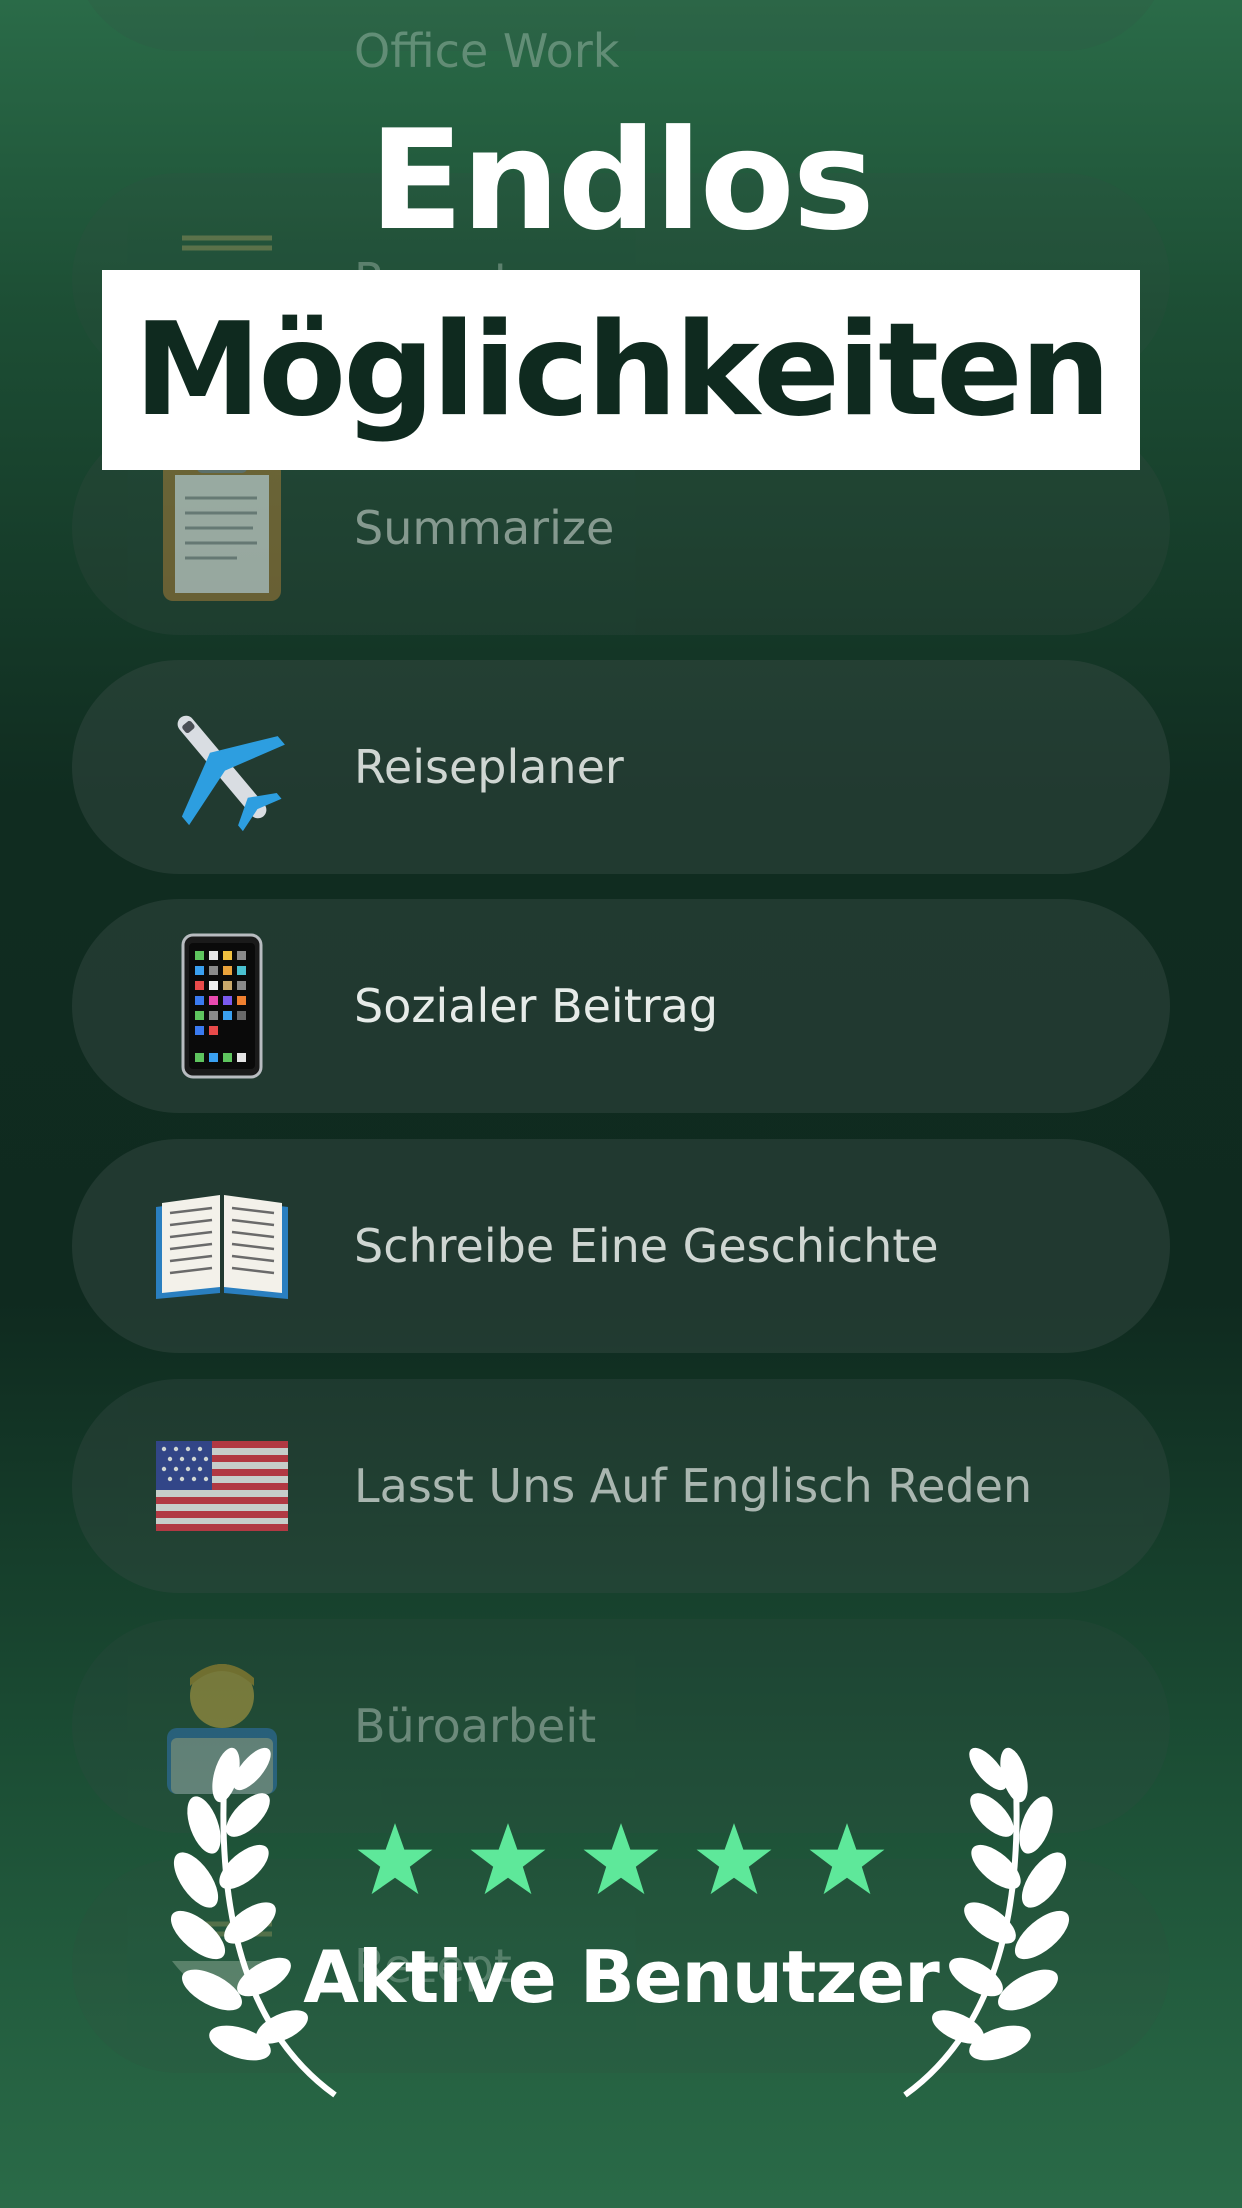  What do you see at coordinates (621, 1977) in the screenshot?
I see `rating-label: Aktive Benutzer` at bounding box center [621, 1977].